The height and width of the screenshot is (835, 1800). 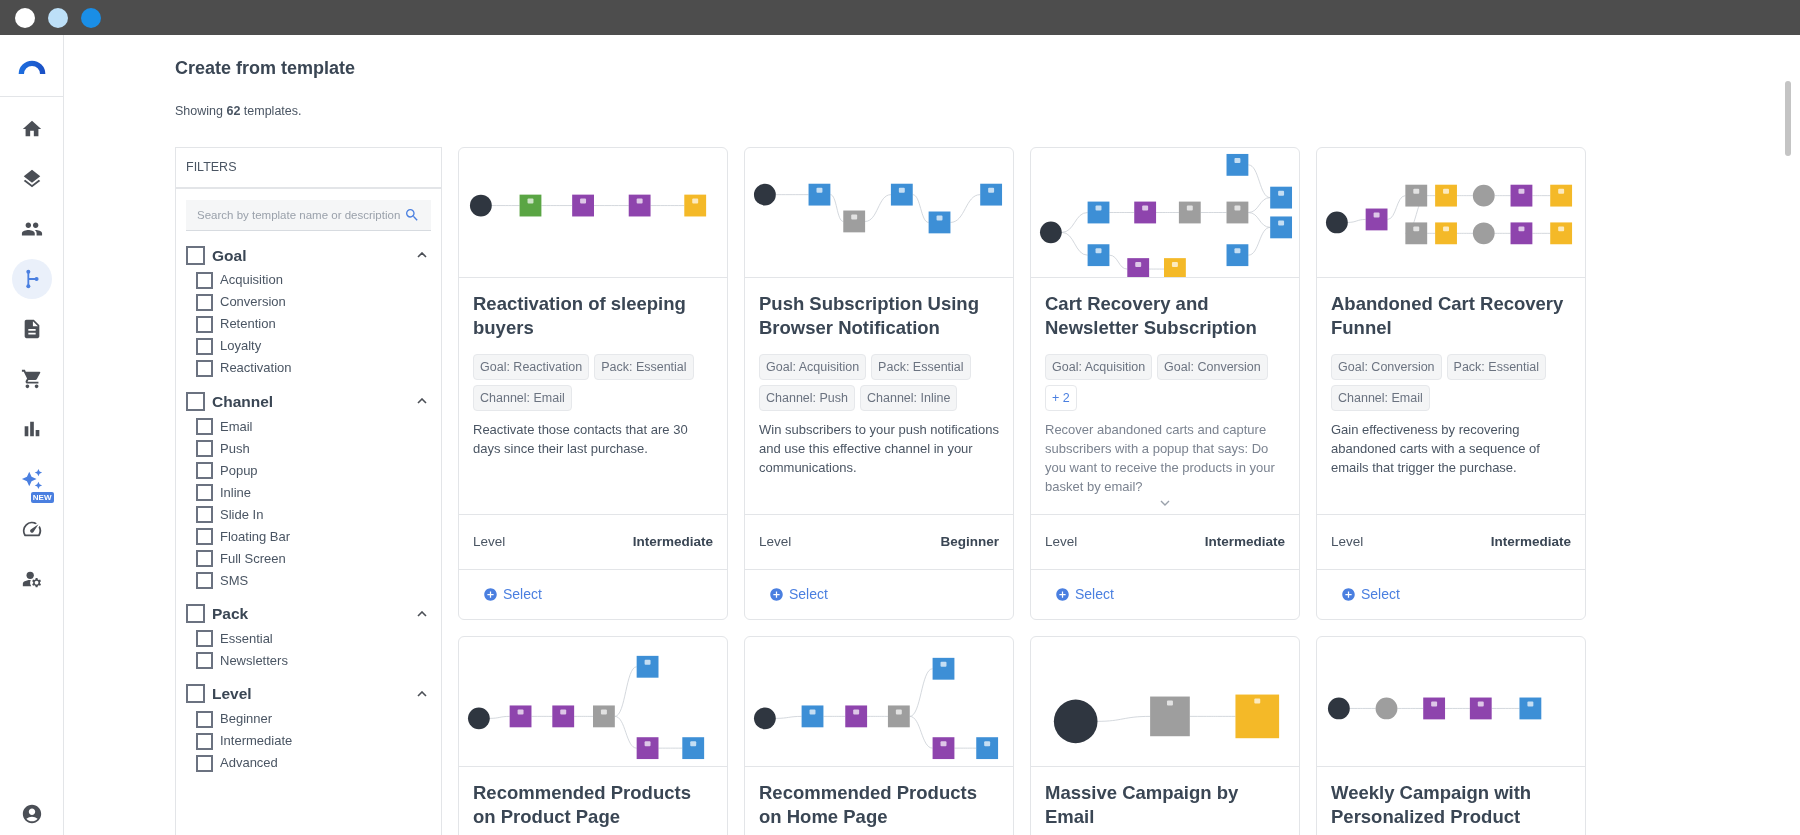 What do you see at coordinates (253, 302) in the screenshot?
I see `filter-option-label: Conversion` at bounding box center [253, 302].